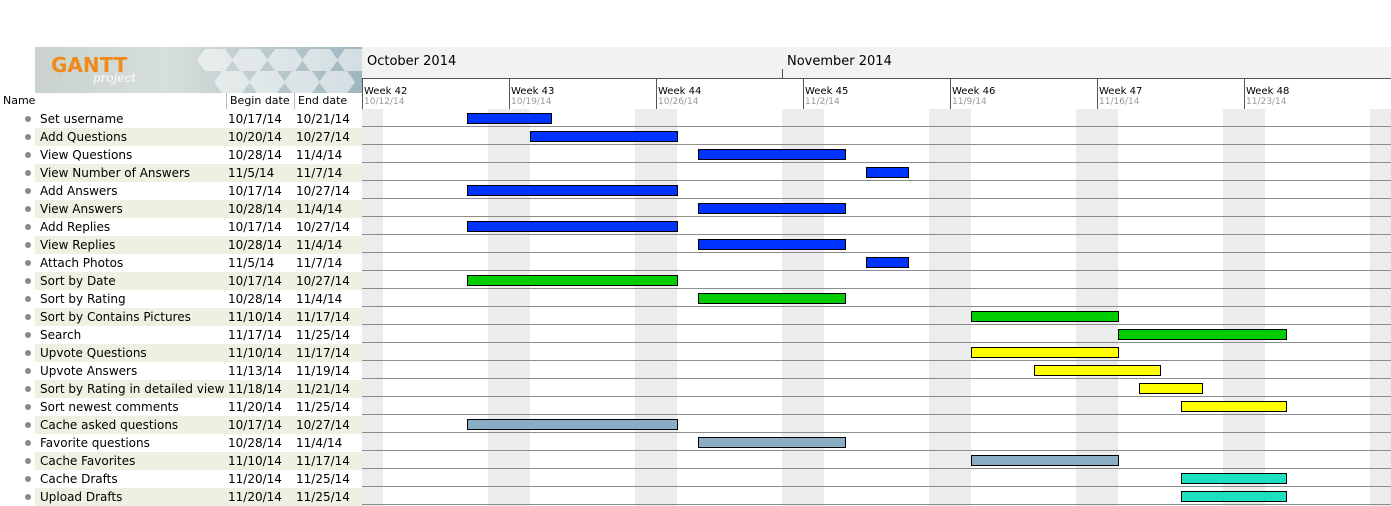 The height and width of the screenshot is (506, 1391). Describe the element at coordinates (81, 497) in the screenshot. I see `task-name: Upload Drafts` at that location.